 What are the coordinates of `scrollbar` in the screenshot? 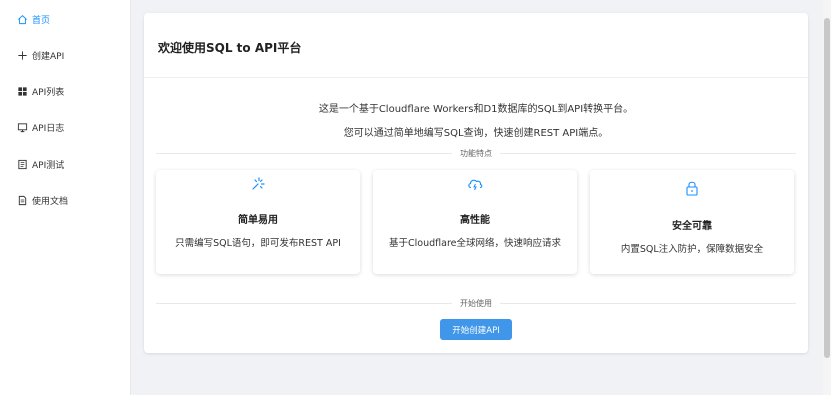 It's located at (827, 197).